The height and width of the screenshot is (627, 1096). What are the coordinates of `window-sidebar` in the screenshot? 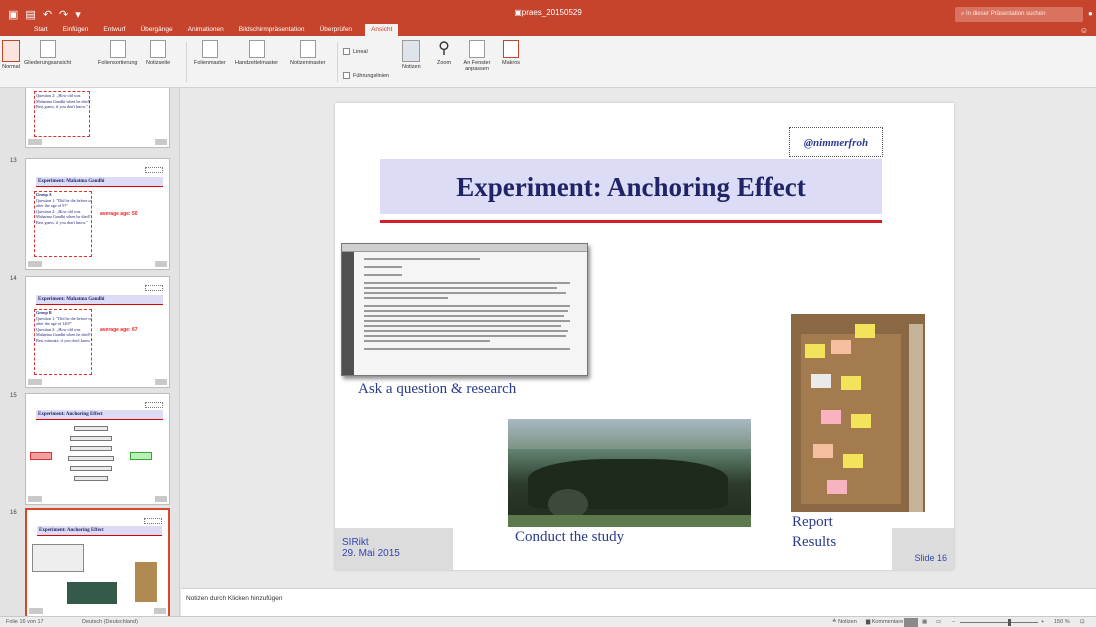 It's located at (348, 313).